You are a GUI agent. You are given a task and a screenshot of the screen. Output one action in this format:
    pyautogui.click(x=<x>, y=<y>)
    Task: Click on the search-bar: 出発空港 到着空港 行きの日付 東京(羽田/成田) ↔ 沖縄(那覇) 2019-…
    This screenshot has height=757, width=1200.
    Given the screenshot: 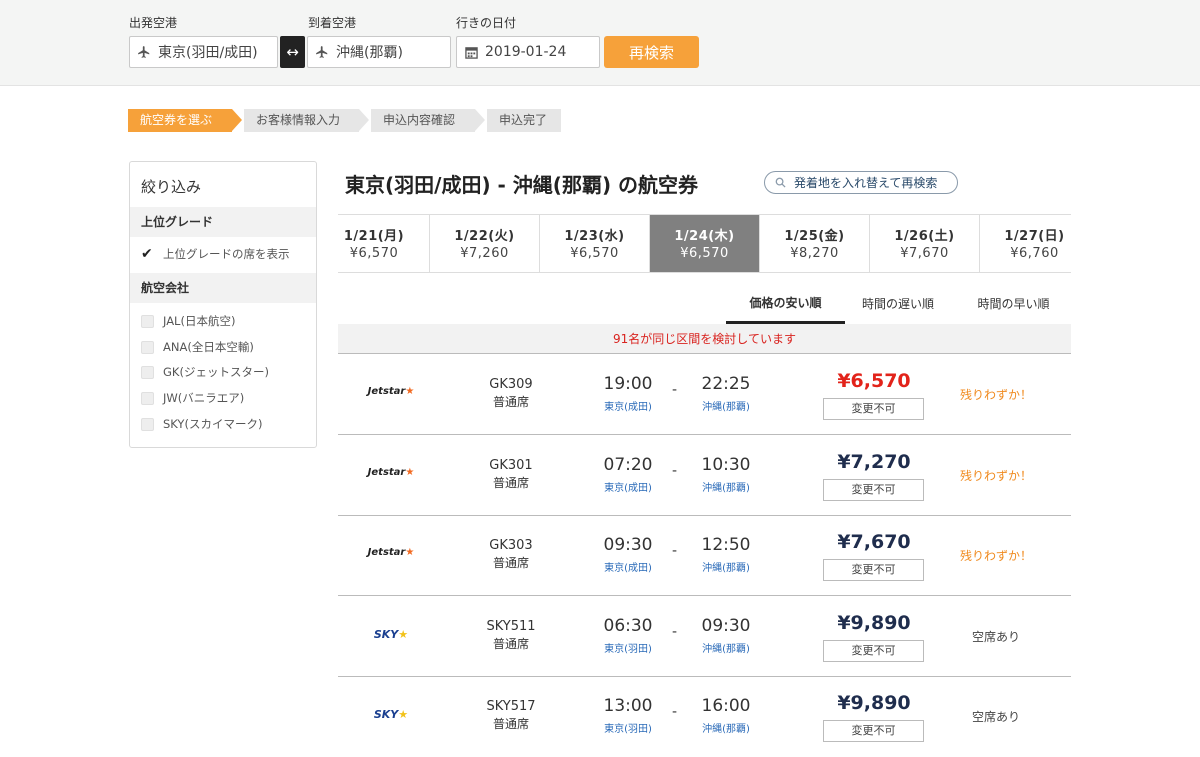 What is the action you would take?
    pyautogui.click(x=600, y=43)
    